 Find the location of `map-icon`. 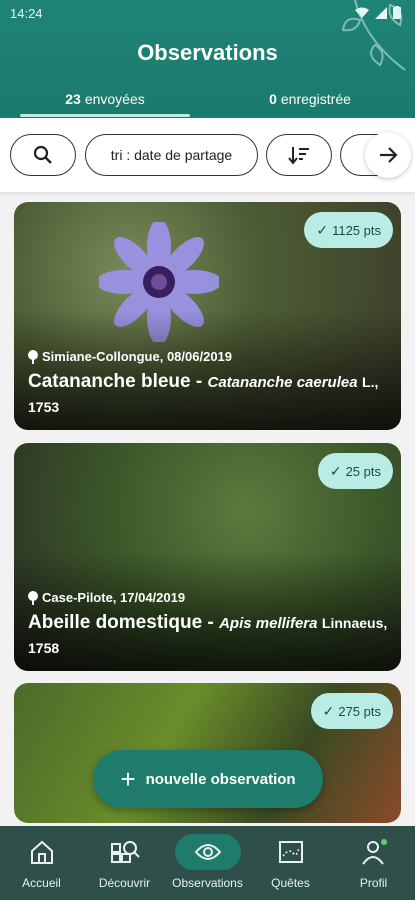

map-icon is located at coordinates (290, 852).